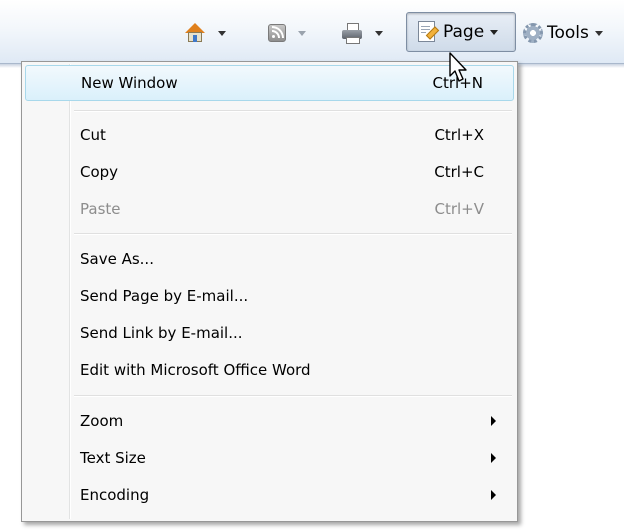  I want to click on menu-item-cut: Cut Ctrl+X, so click(269, 135).